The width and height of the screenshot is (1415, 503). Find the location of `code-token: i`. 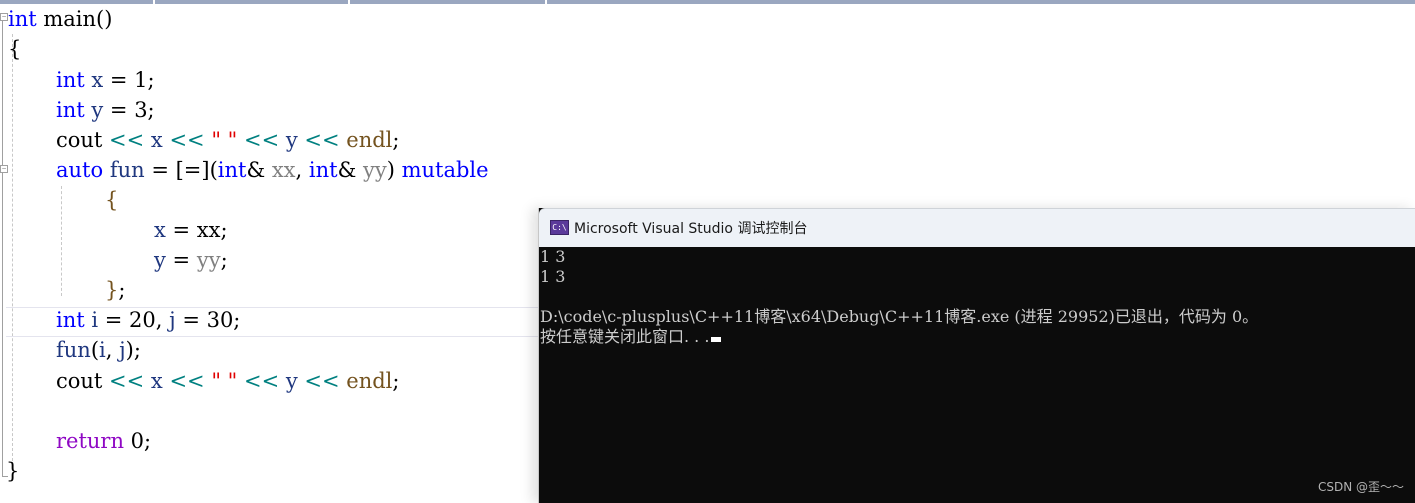

code-token: i is located at coordinates (102, 350).